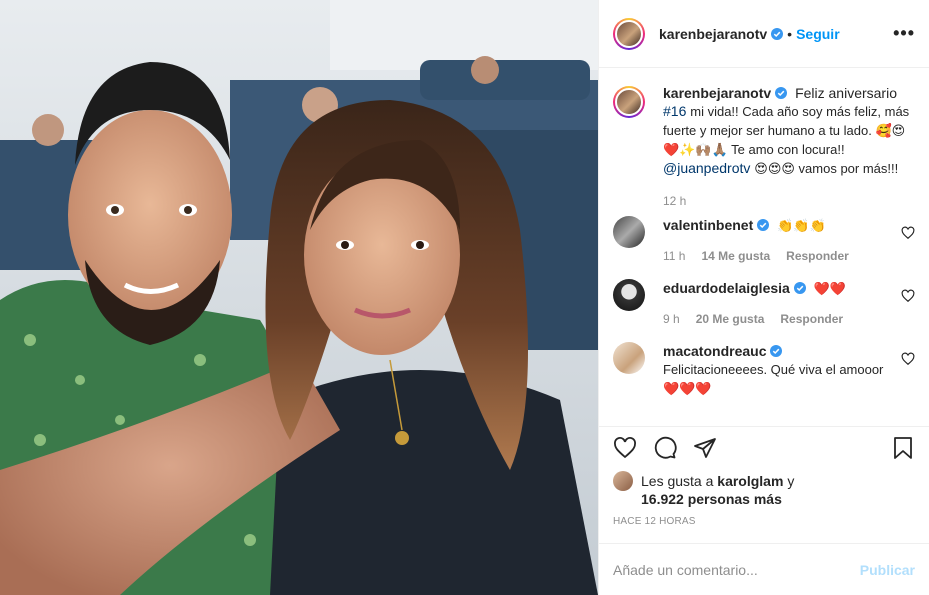 This screenshot has width=929, height=595. Describe the element at coordinates (750, 481) in the screenshot. I see `liker-username: karolglam` at that location.